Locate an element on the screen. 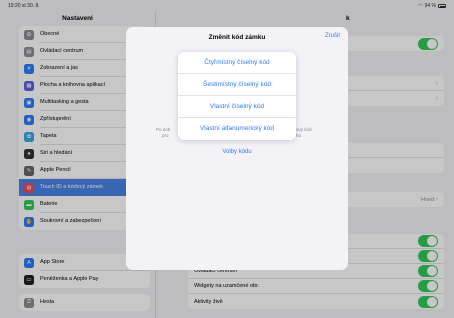 This screenshot has width=454, height=318. option-4-digit: Čtyřmístný číselný kód is located at coordinates (237, 63).